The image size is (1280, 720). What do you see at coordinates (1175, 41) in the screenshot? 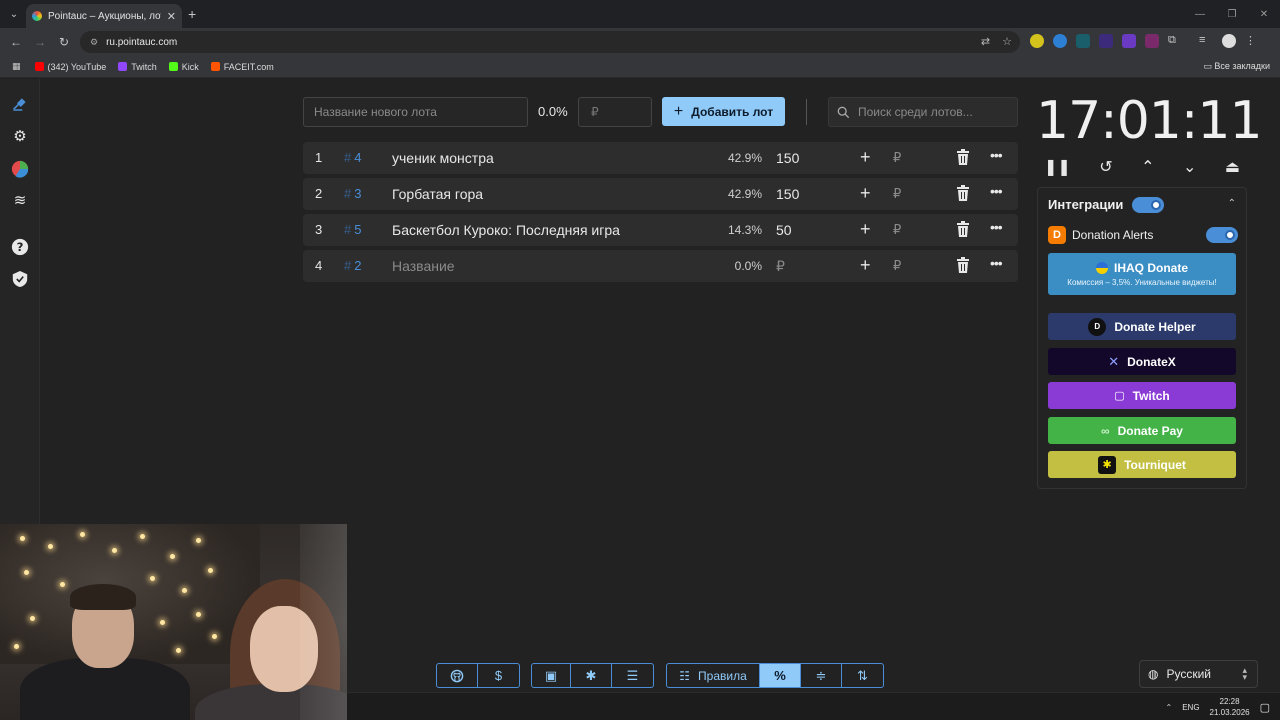
I see `extensions-puzzle-icon: ⧉` at bounding box center [1175, 41].